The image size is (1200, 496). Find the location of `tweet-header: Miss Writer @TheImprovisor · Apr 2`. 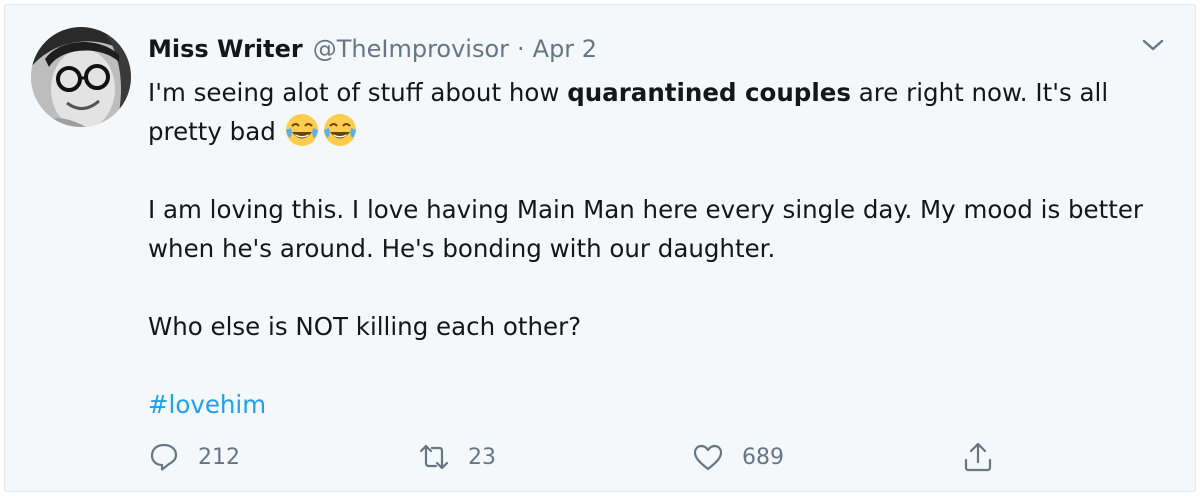

tweet-header: Miss Writer @TheImprovisor · Apr 2 is located at coordinates (372, 49).